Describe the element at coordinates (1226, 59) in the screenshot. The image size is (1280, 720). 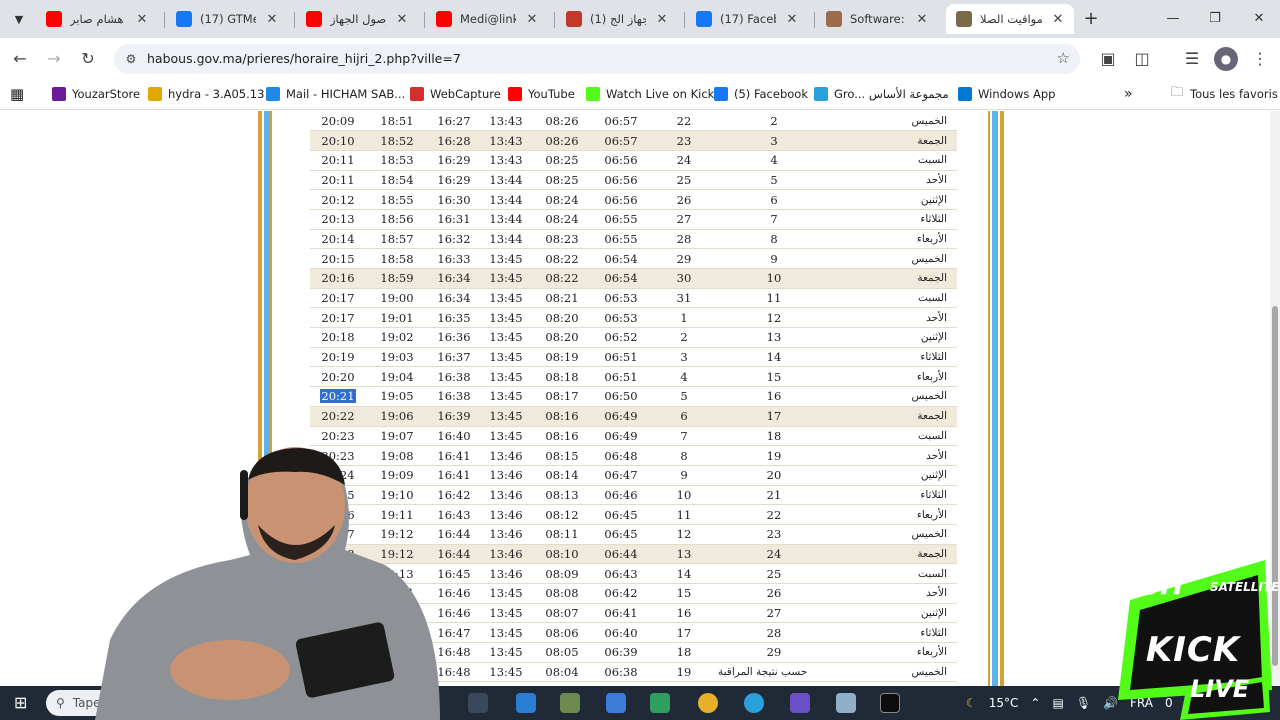
I see `profile-avatar-icon: ●` at that location.